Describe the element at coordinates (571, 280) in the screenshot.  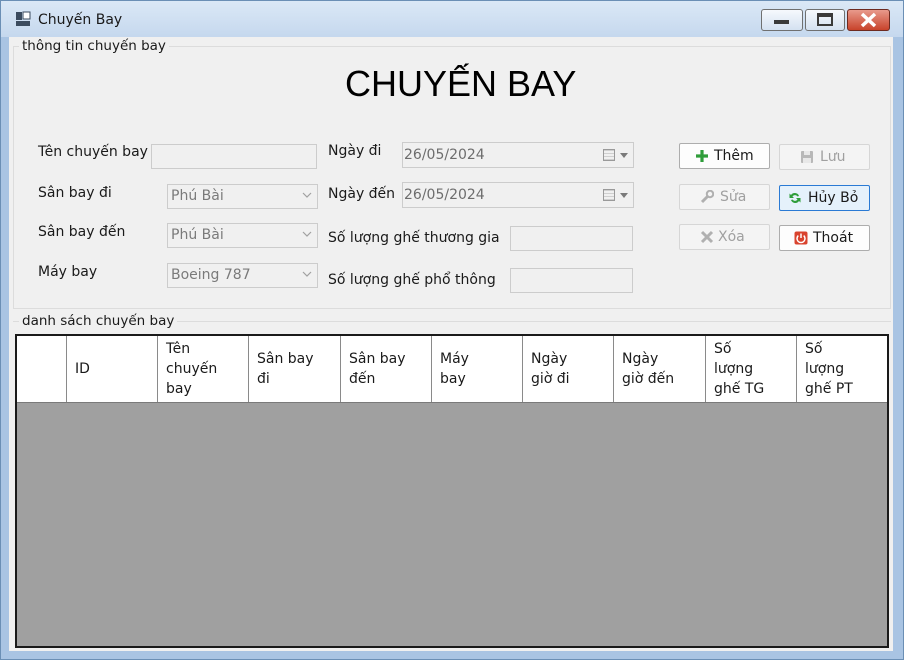
I see `economy-seats-input` at that location.